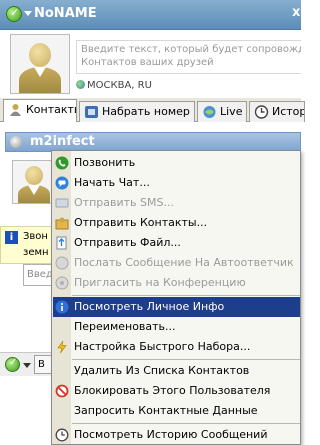  What do you see at coordinates (62, 223) in the screenshot?
I see `send-contacts-icon` at bounding box center [62, 223].